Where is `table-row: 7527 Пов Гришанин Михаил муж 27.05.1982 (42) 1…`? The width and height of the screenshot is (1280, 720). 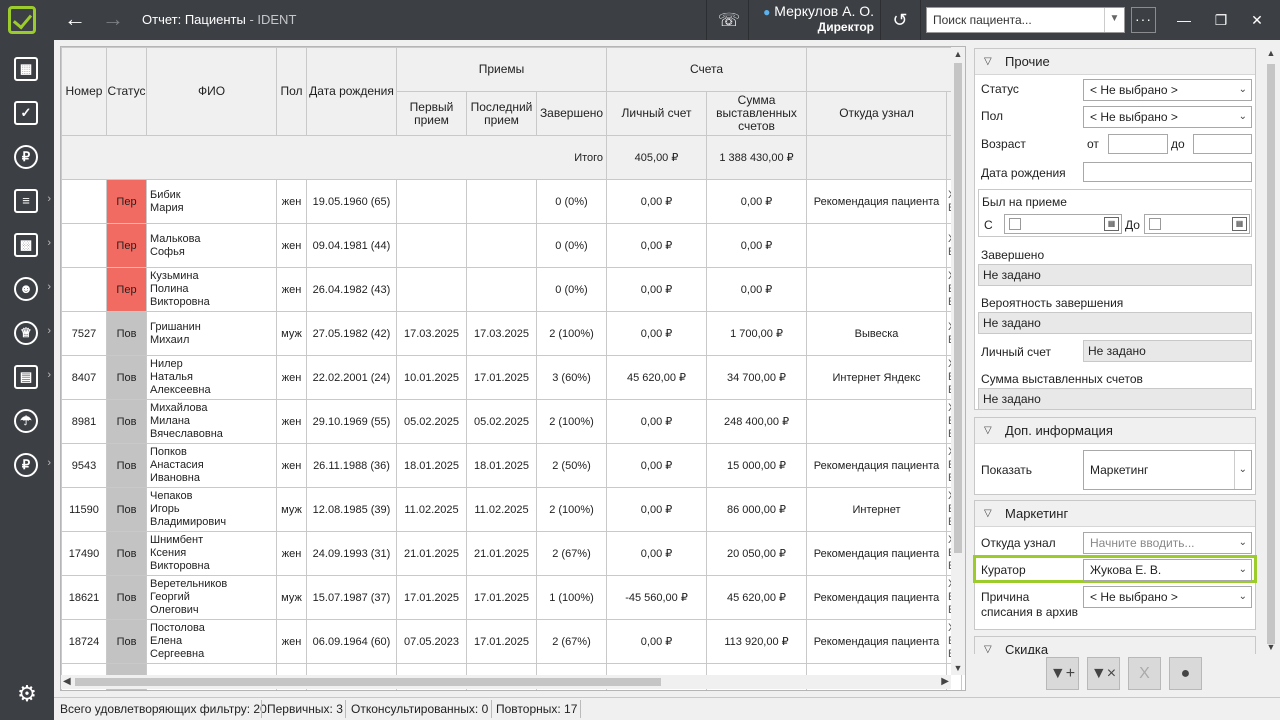
table-row: 7527 Пов Гришанин Михаил муж 27.05.1982 (42) 1… is located at coordinates (512, 333).